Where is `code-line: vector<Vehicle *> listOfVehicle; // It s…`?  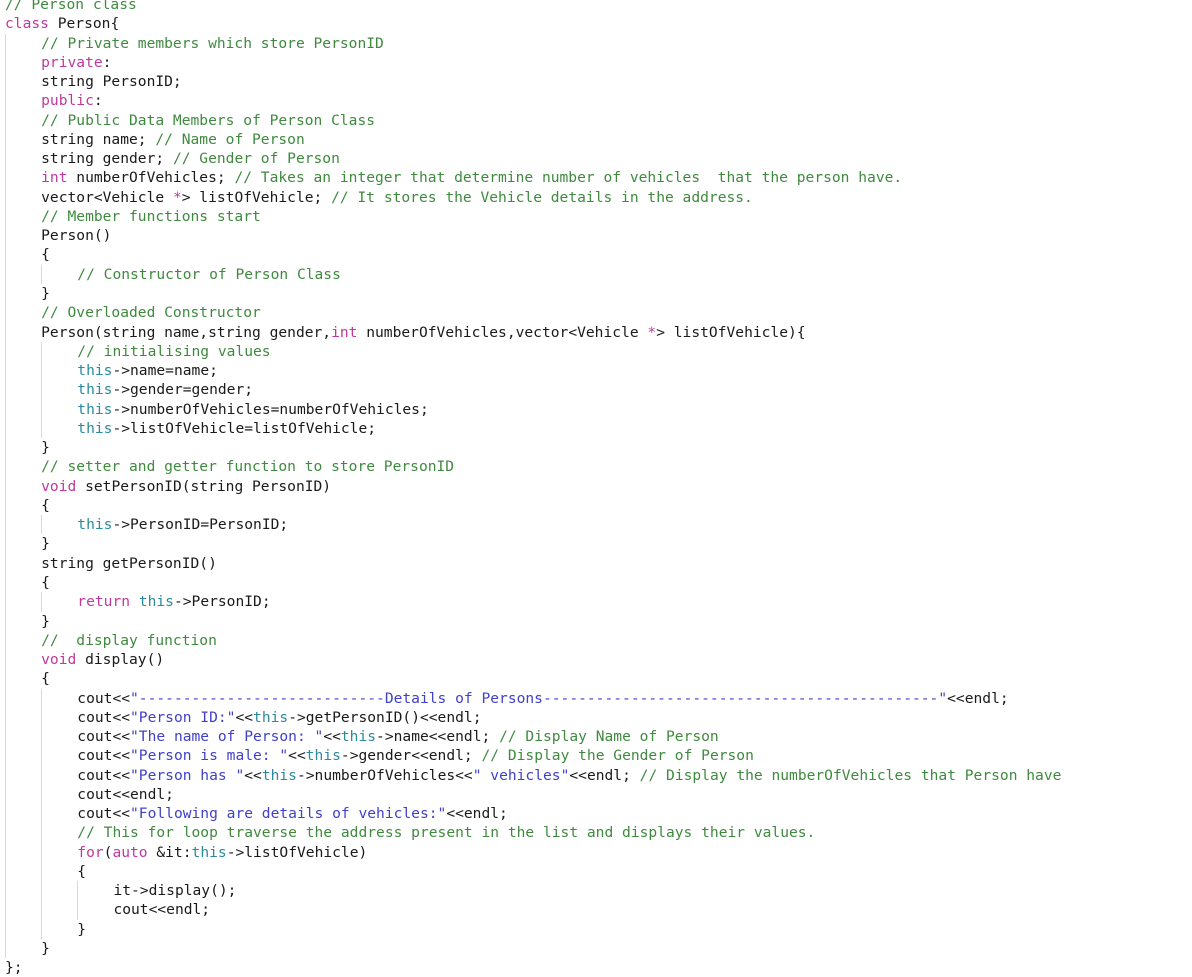 code-line: vector<Vehicle *> listOfVehicle; // It s… is located at coordinates (596, 197).